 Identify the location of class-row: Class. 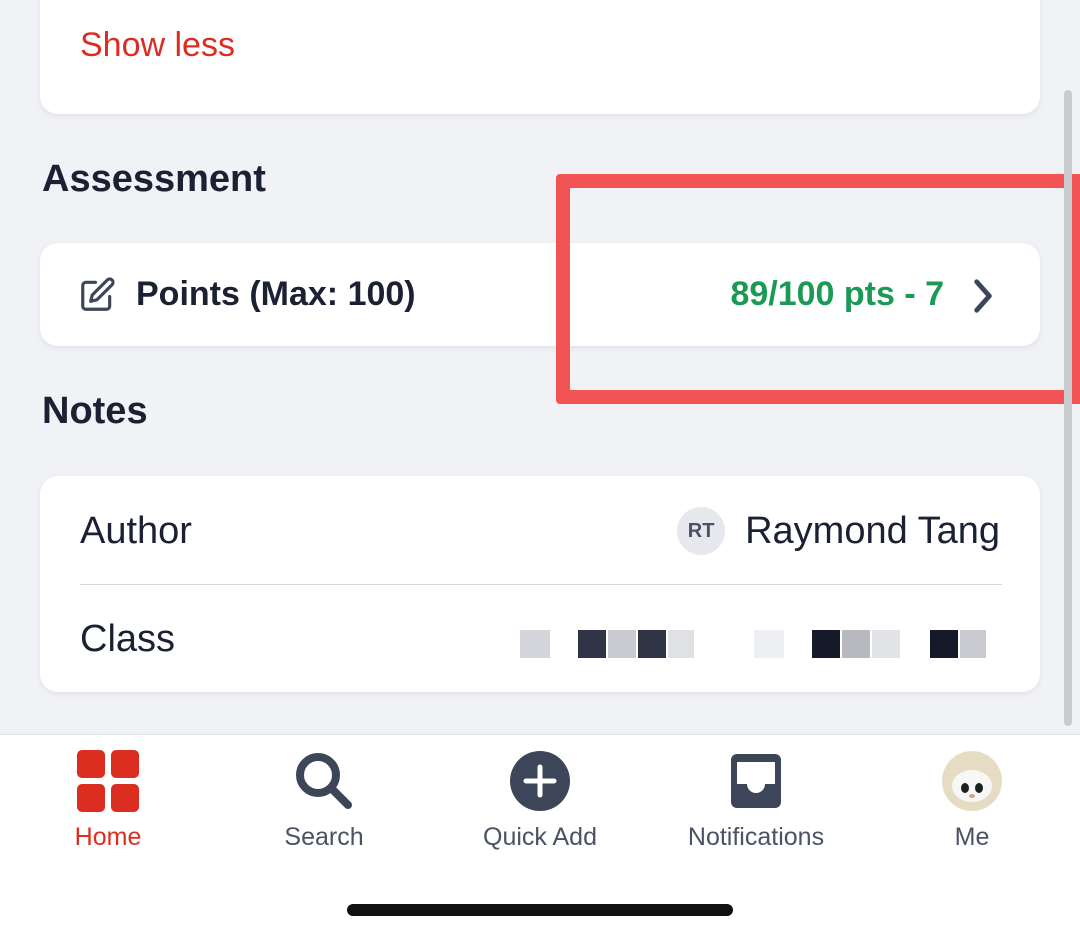
(540, 638).